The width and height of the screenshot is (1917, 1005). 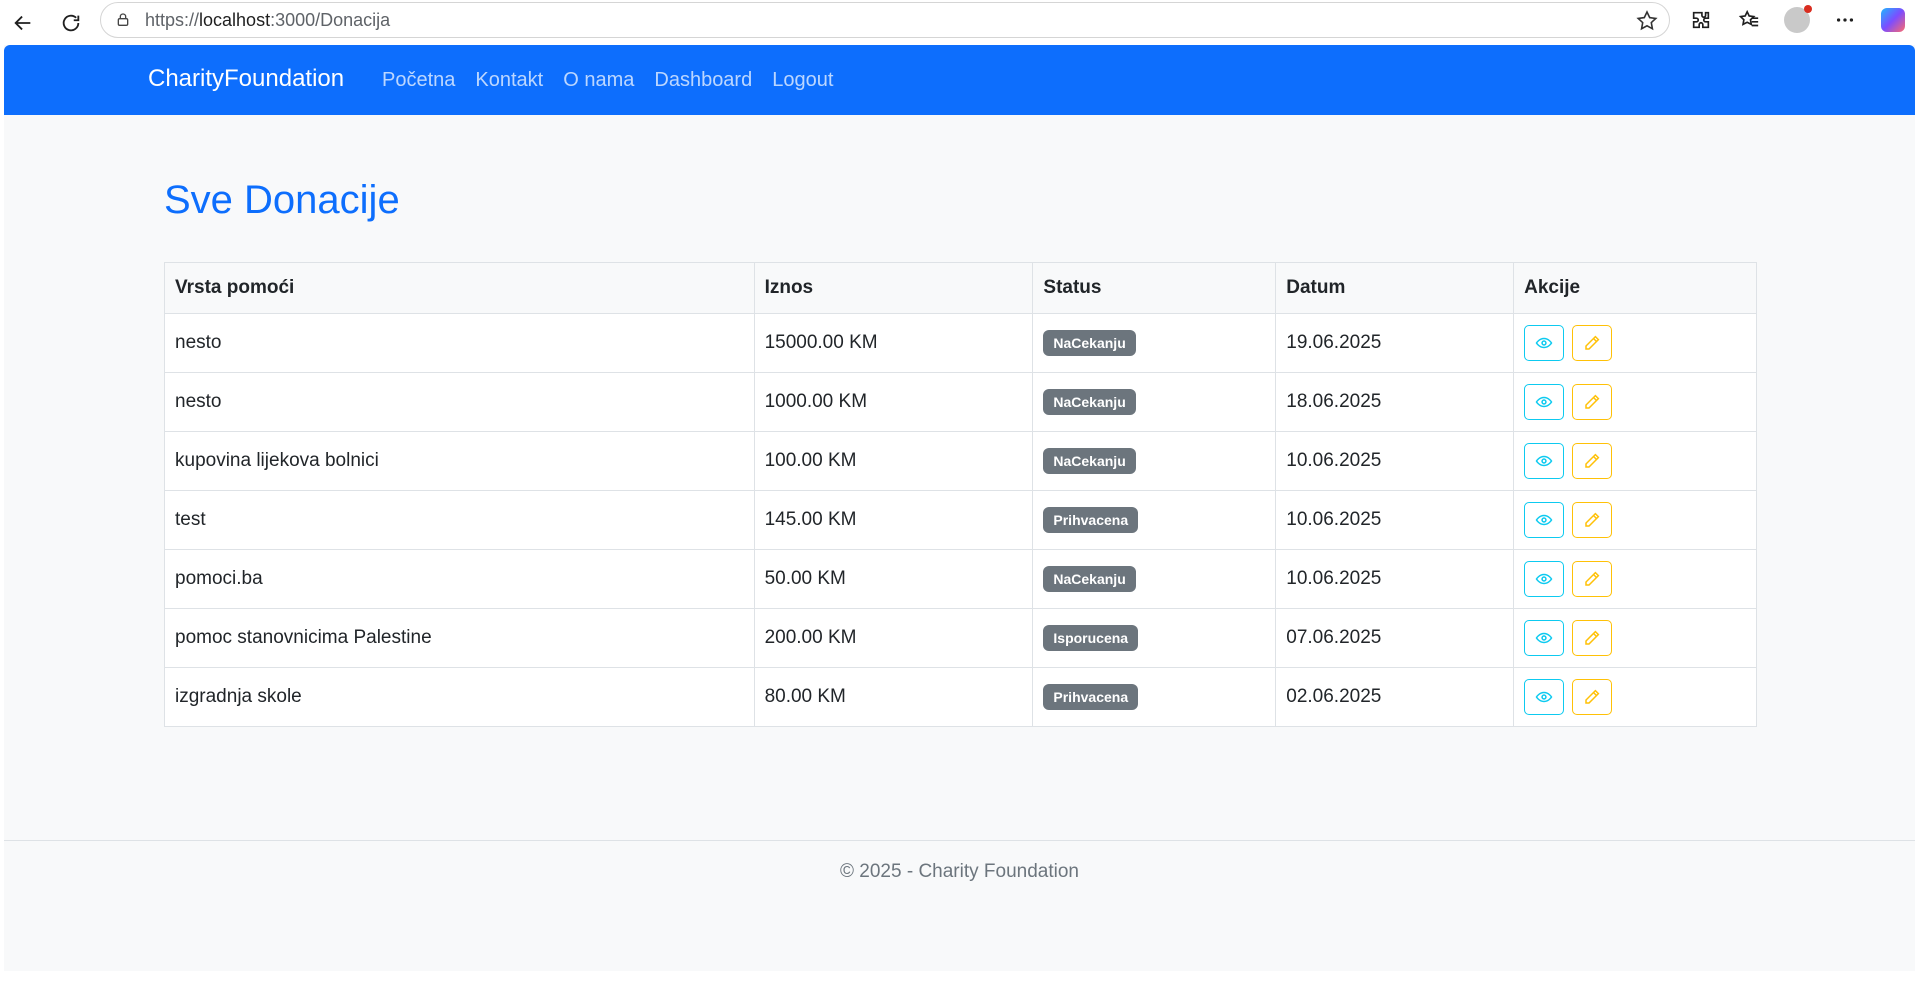 What do you see at coordinates (123, 20) in the screenshot?
I see `site-info-icon` at bounding box center [123, 20].